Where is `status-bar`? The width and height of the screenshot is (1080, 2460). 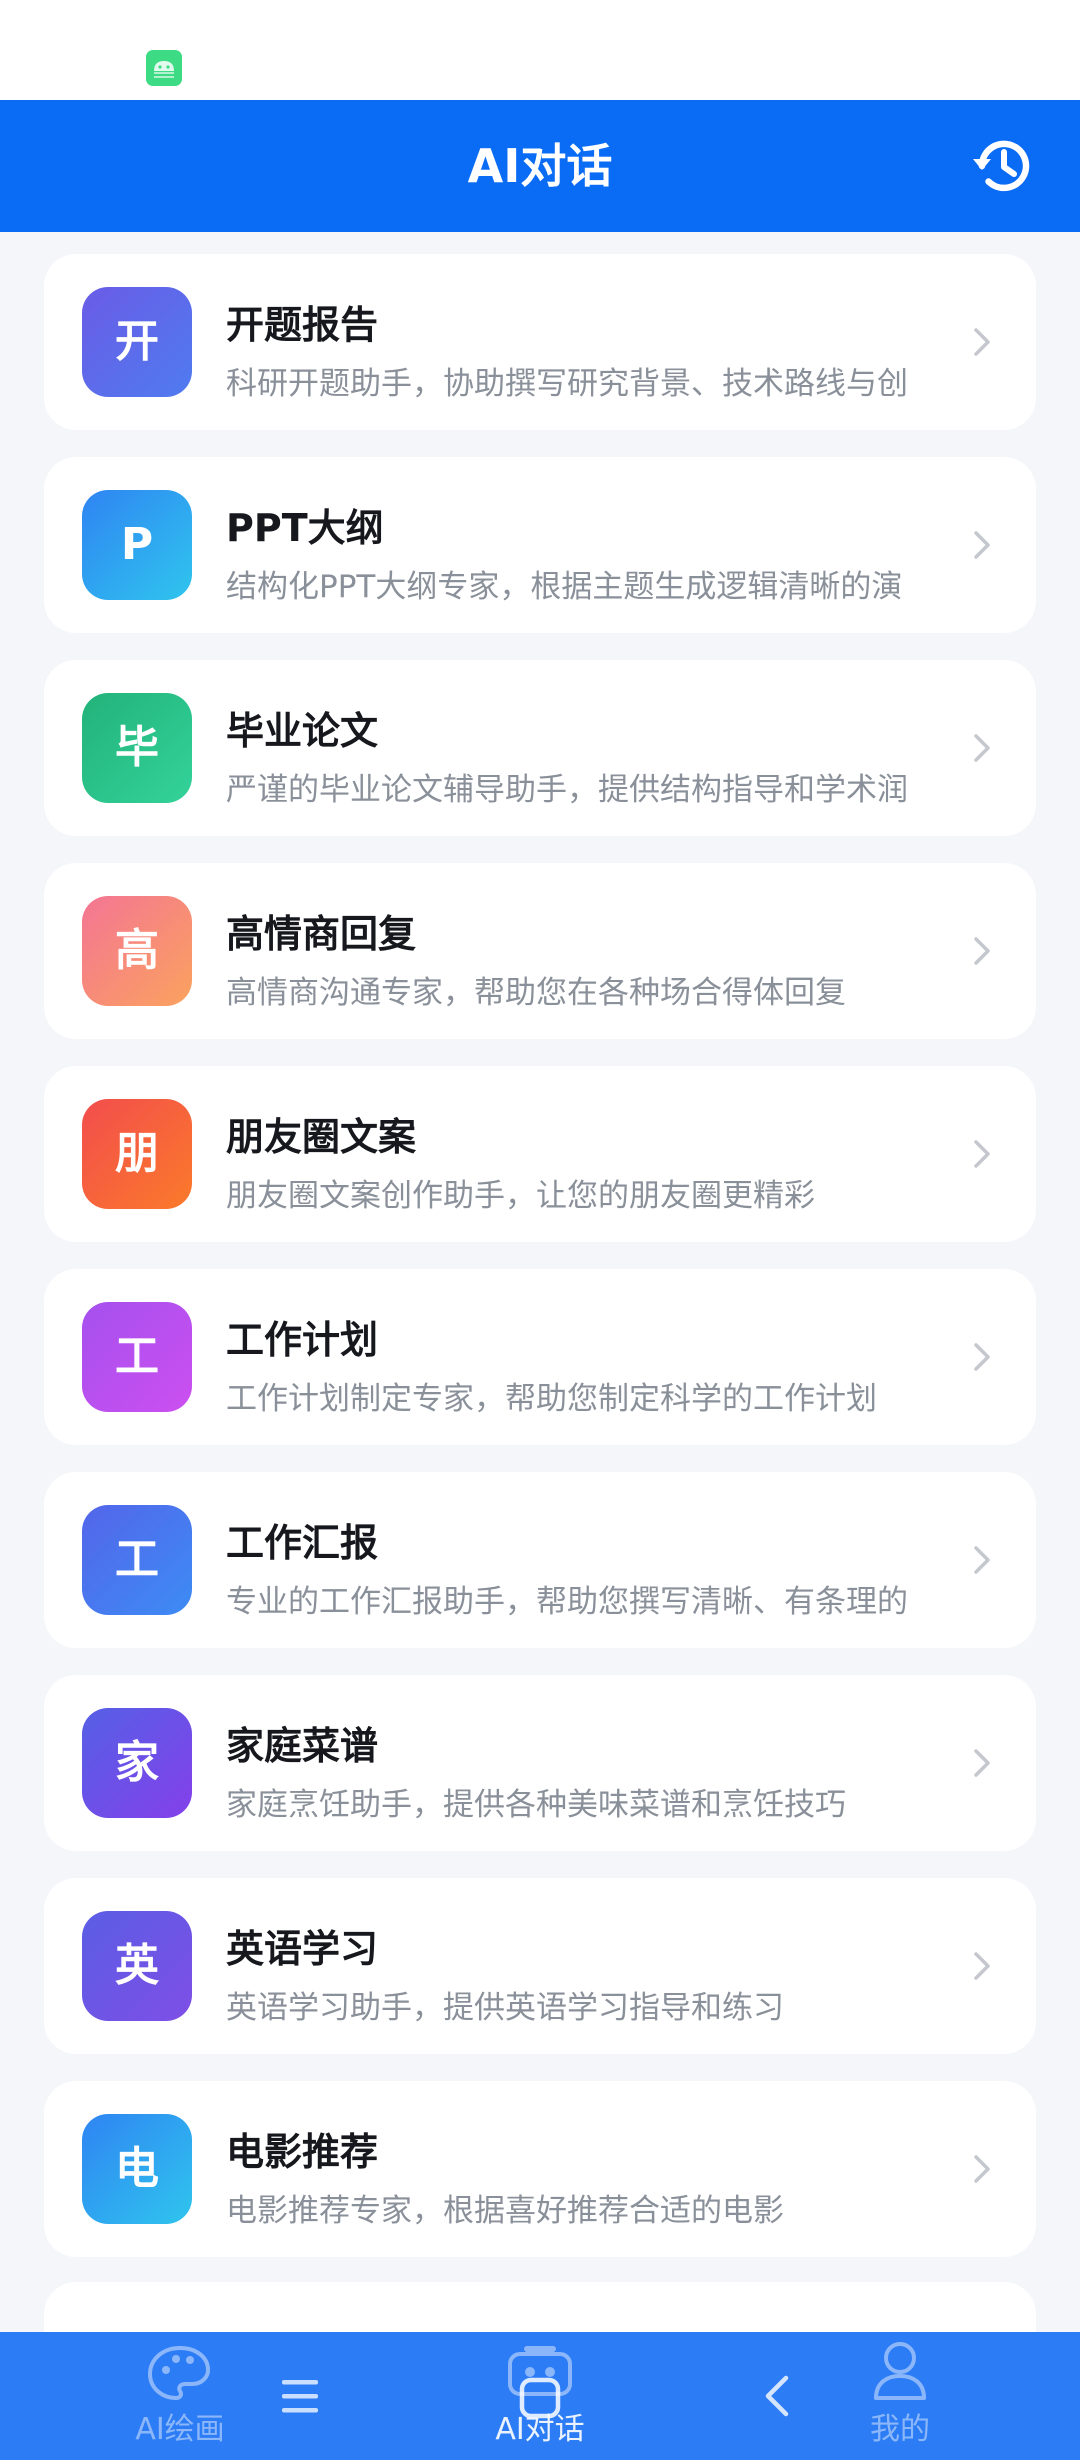 status-bar is located at coordinates (540, 50).